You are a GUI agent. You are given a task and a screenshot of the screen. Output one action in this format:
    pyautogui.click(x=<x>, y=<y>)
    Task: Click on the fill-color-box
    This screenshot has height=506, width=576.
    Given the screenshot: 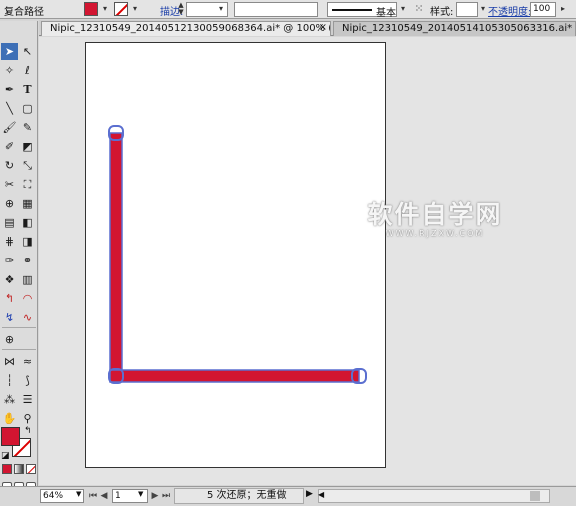 What is the action you would take?
    pyautogui.click(x=10, y=436)
    